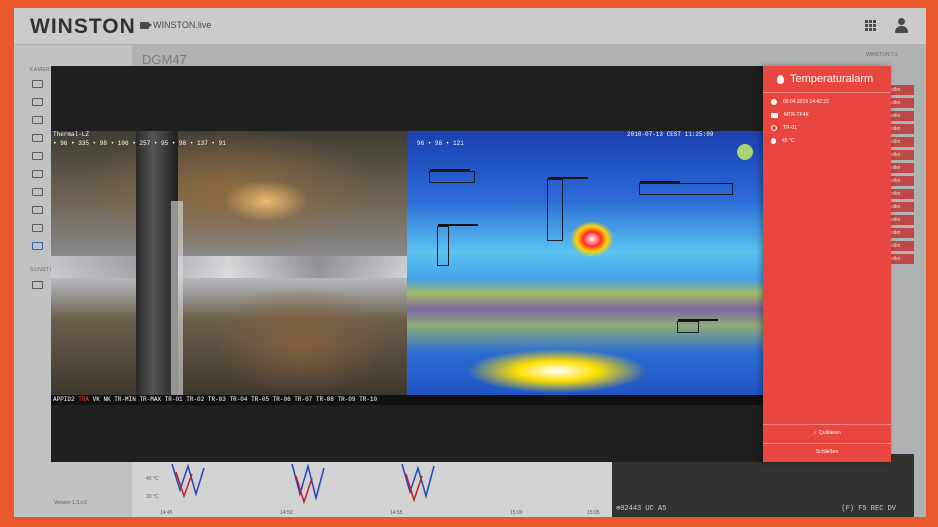  I want to click on alarm-datetime: 09.04.2019 14:42:22, so click(806, 102).